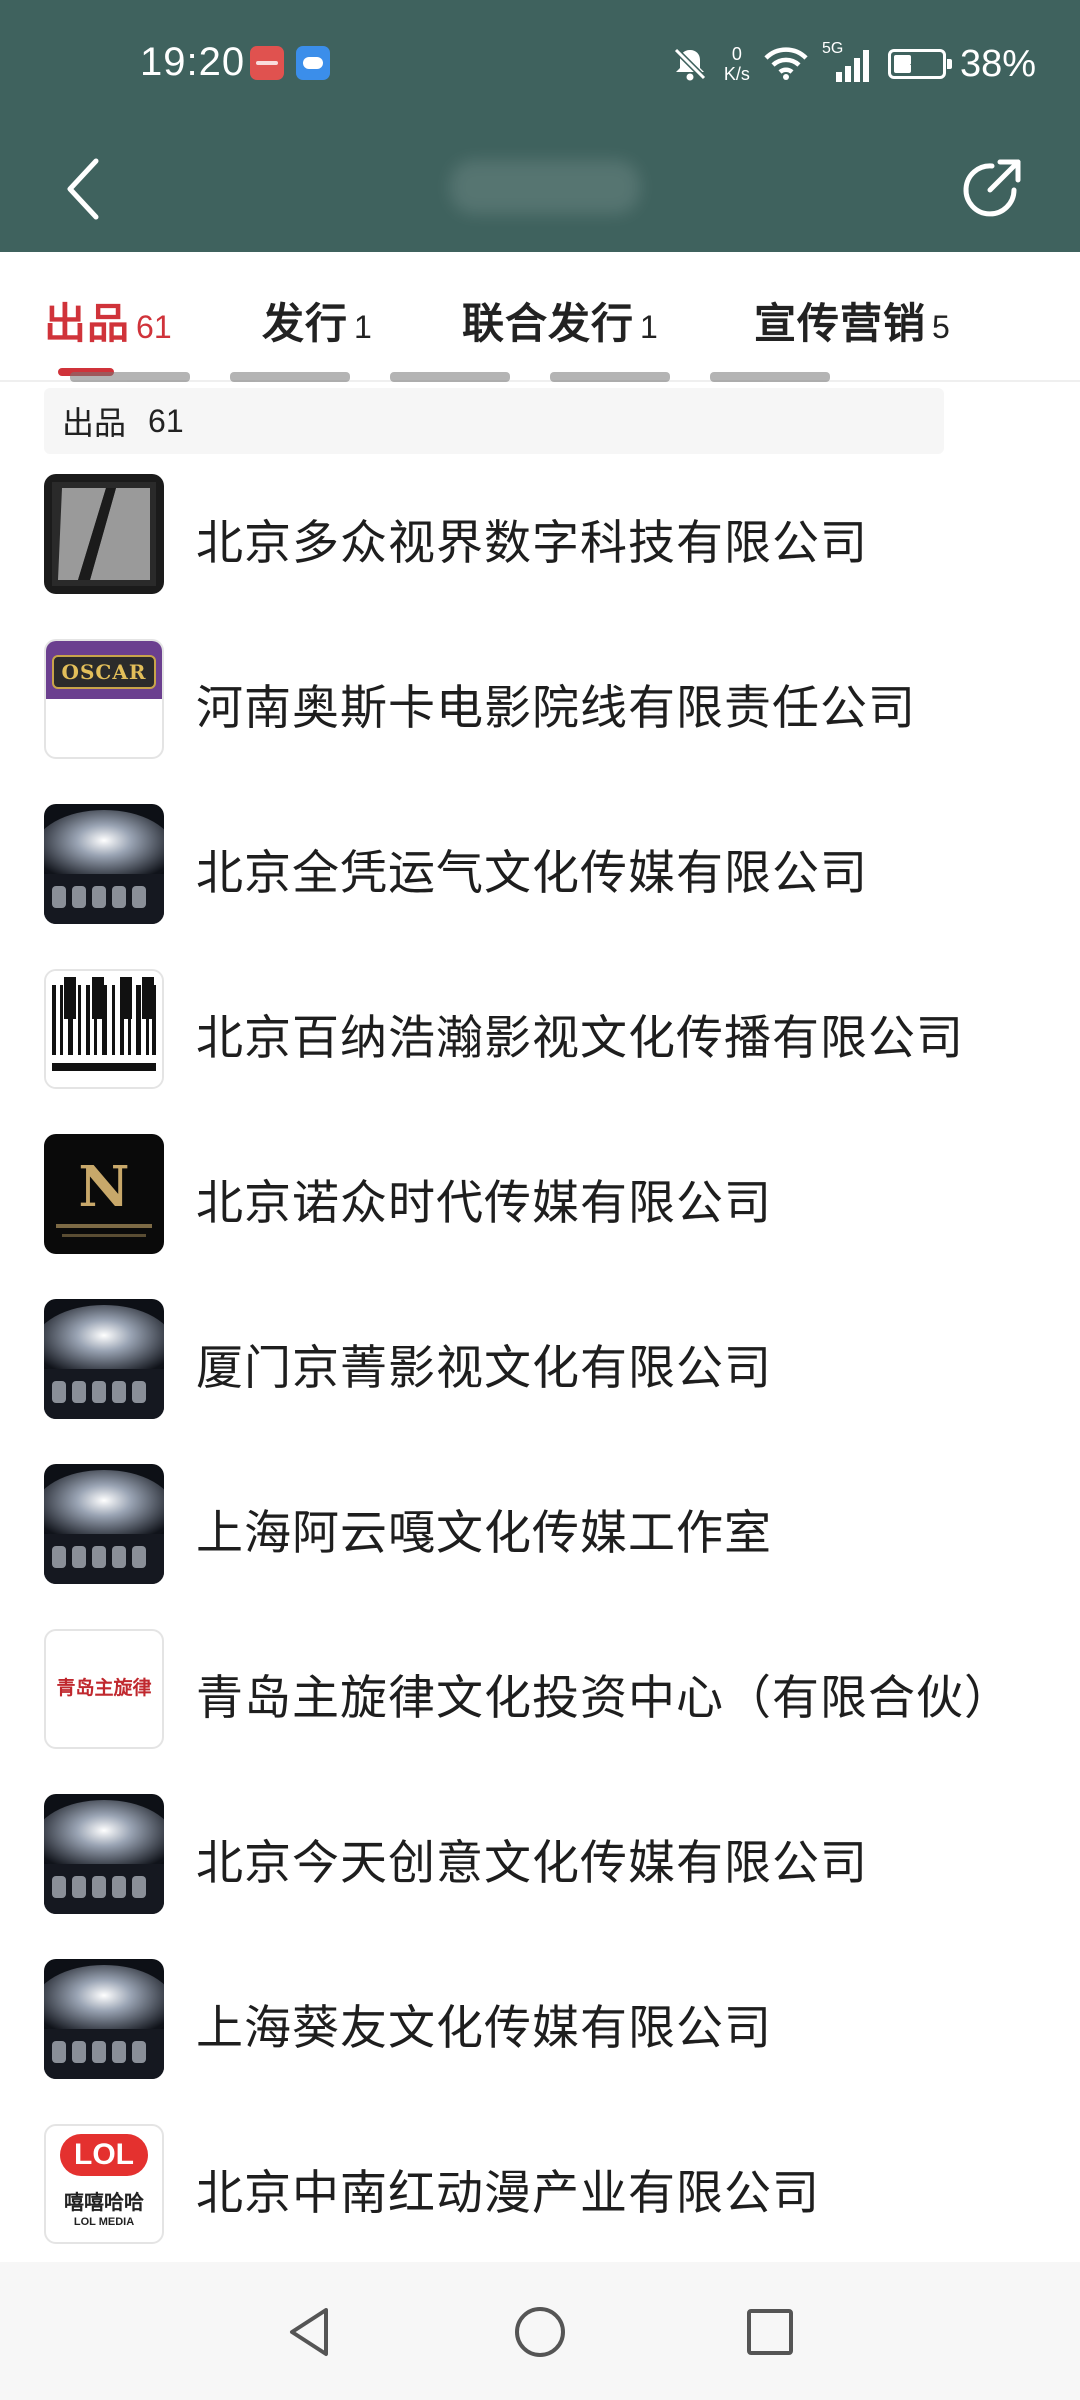 This screenshot has width=1080, height=2400. I want to click on square-recents-icon, so click(770, 2332).